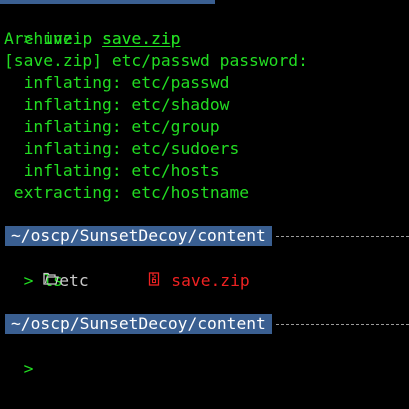  Describe the element at coordinates (210, 280) in the screenshot. I see `ls-item-archive: save.zip` at that location.